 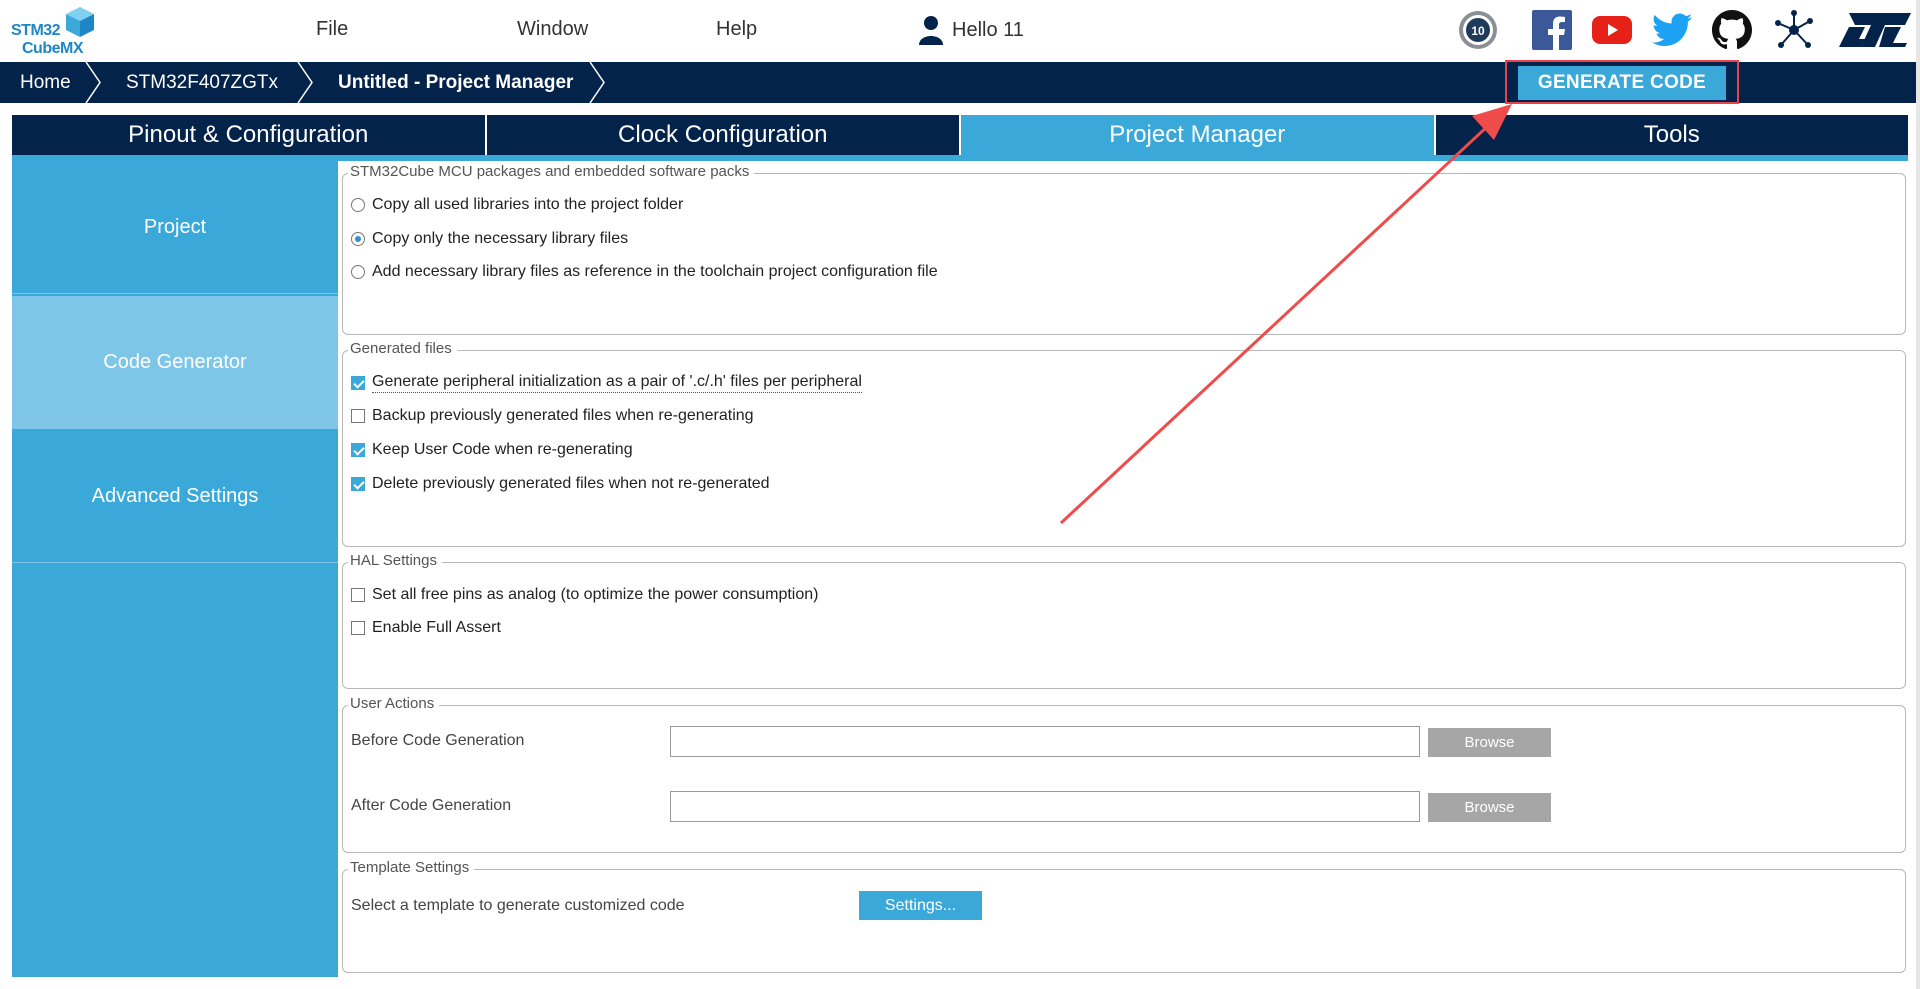 What do you see at coordinates (1672, 30) in the screenshot?
I see `twitter-icon` at bounding box center [1672, 30].